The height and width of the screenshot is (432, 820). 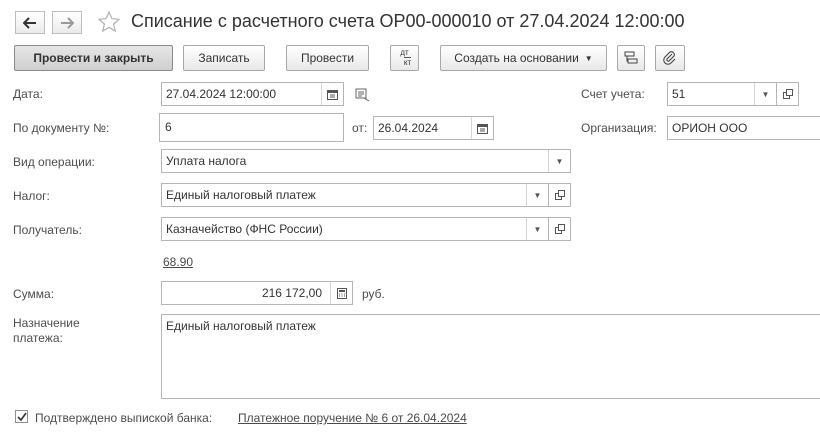 What do you see at coordinates (722, 94) in the screenshot?
I see `account-field: 51 ▼` at bounding box center [722, 94].